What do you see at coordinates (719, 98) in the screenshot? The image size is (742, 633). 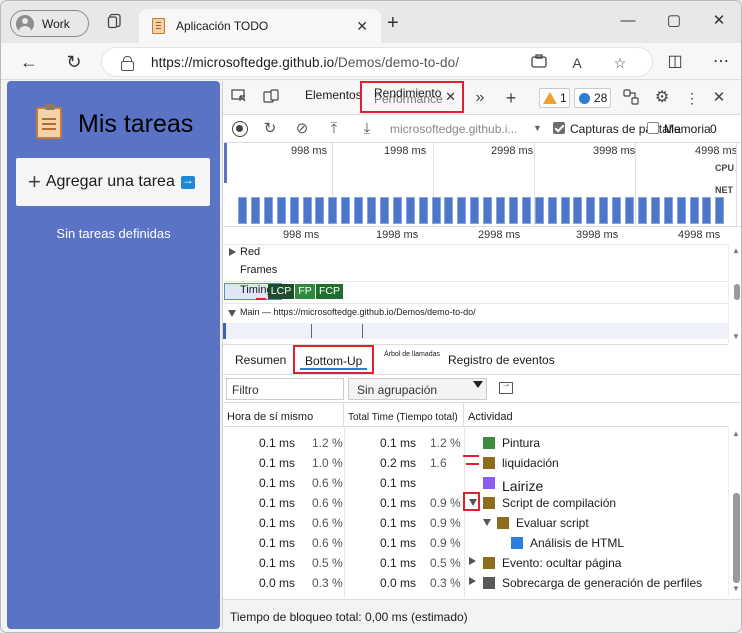 I see `close-devtools-icon: ✕` at bounding box center [719, 98].